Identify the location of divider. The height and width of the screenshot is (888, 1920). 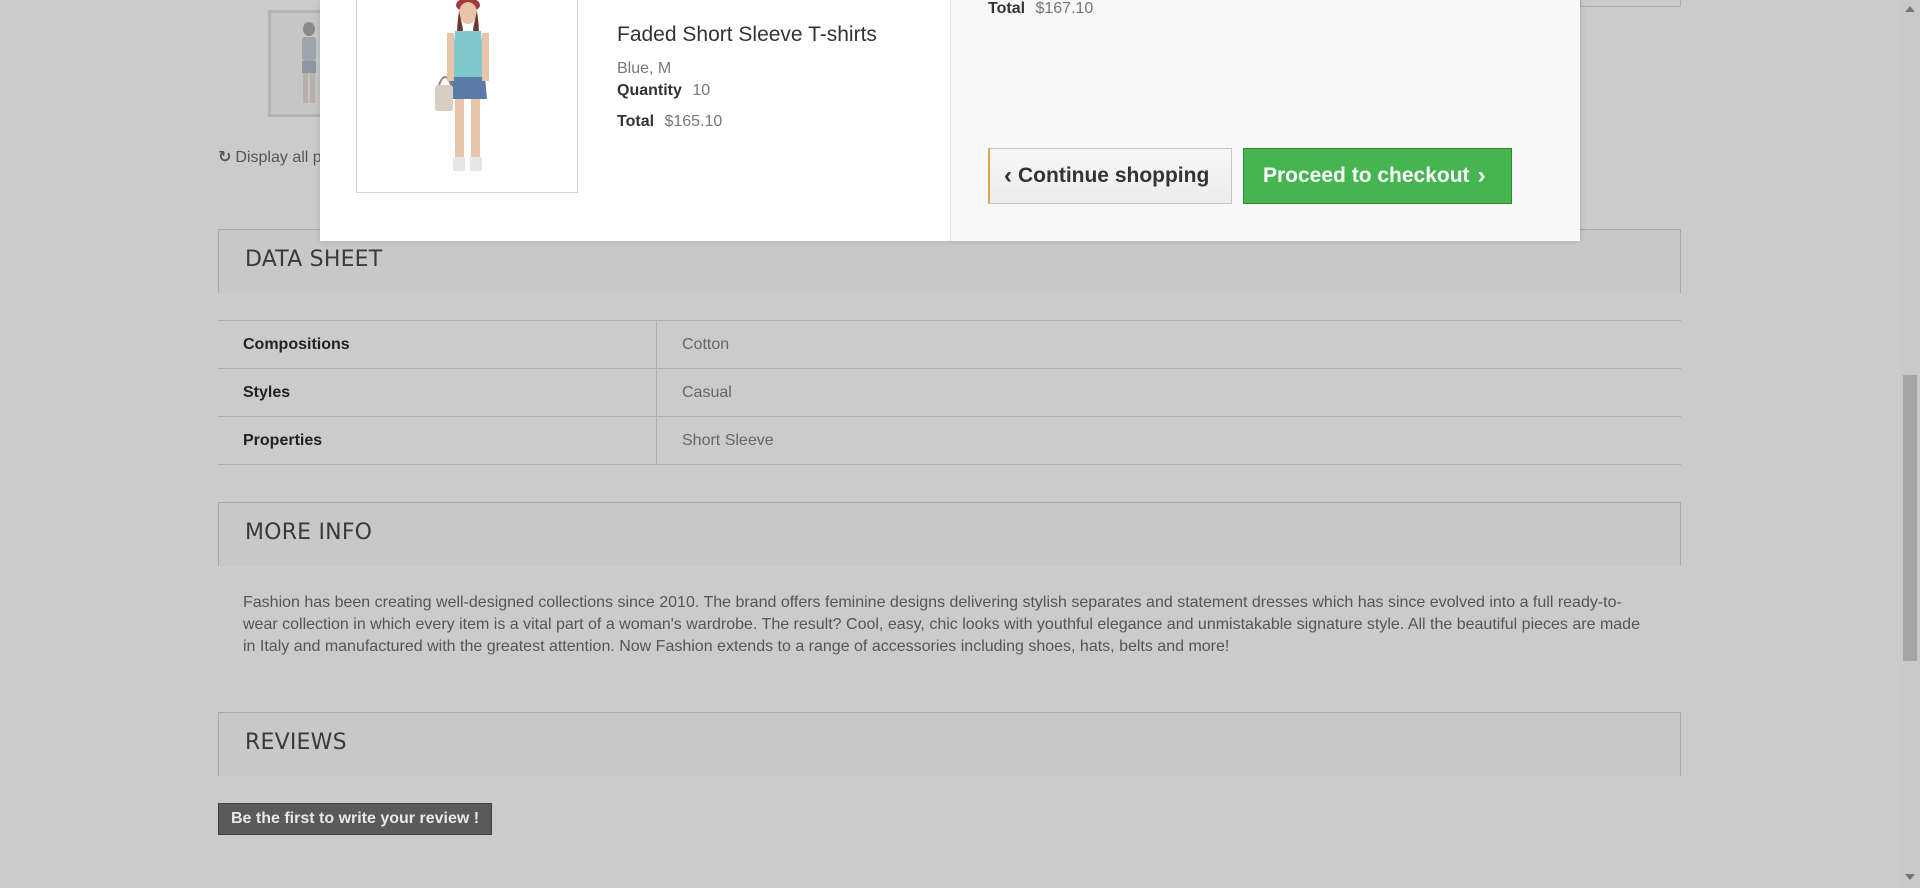
(1630, 3).